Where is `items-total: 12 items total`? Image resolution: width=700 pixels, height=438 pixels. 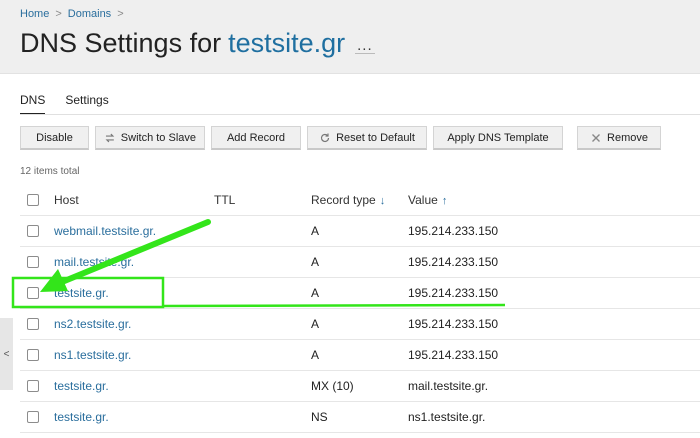 items-total: 12 items total is located at coordinates (50, 171).